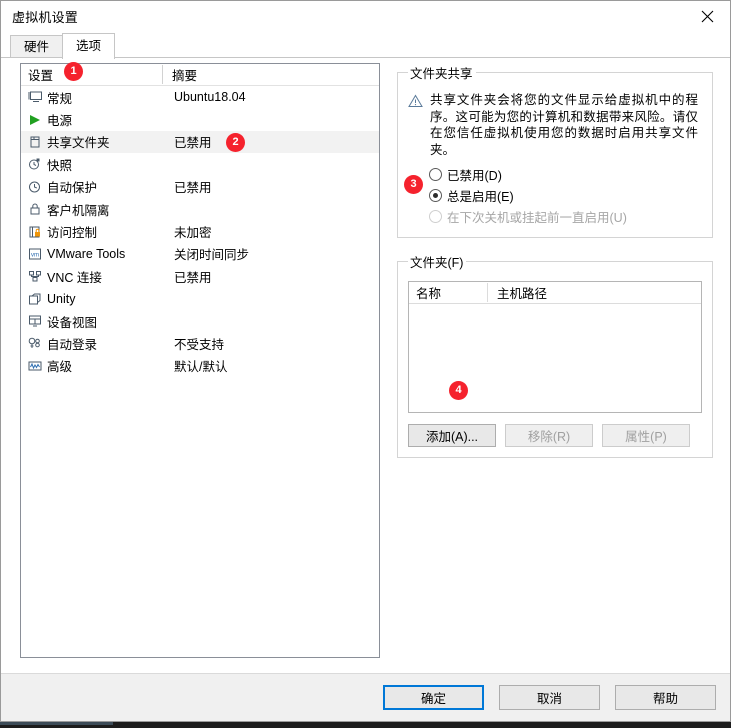 The image size is (731, 728). What do you see at coordinates (60, 165) in the screenshot?
I see `list-item-label: 快照` at bounding box center [60, 165].